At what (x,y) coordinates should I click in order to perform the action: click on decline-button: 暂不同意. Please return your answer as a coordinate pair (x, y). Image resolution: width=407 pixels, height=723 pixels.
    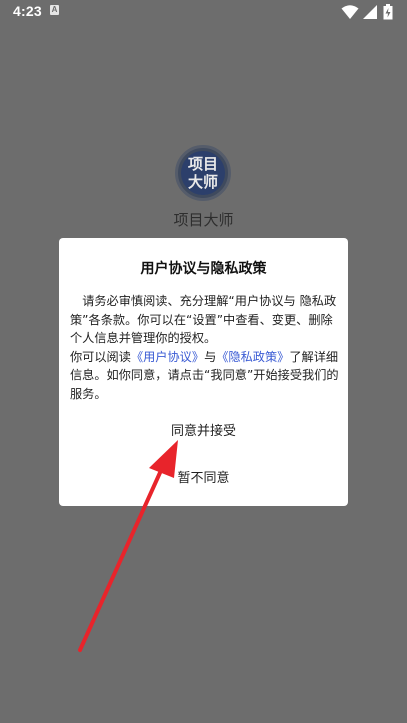
    Looking at the image, I should click on (203, 476).